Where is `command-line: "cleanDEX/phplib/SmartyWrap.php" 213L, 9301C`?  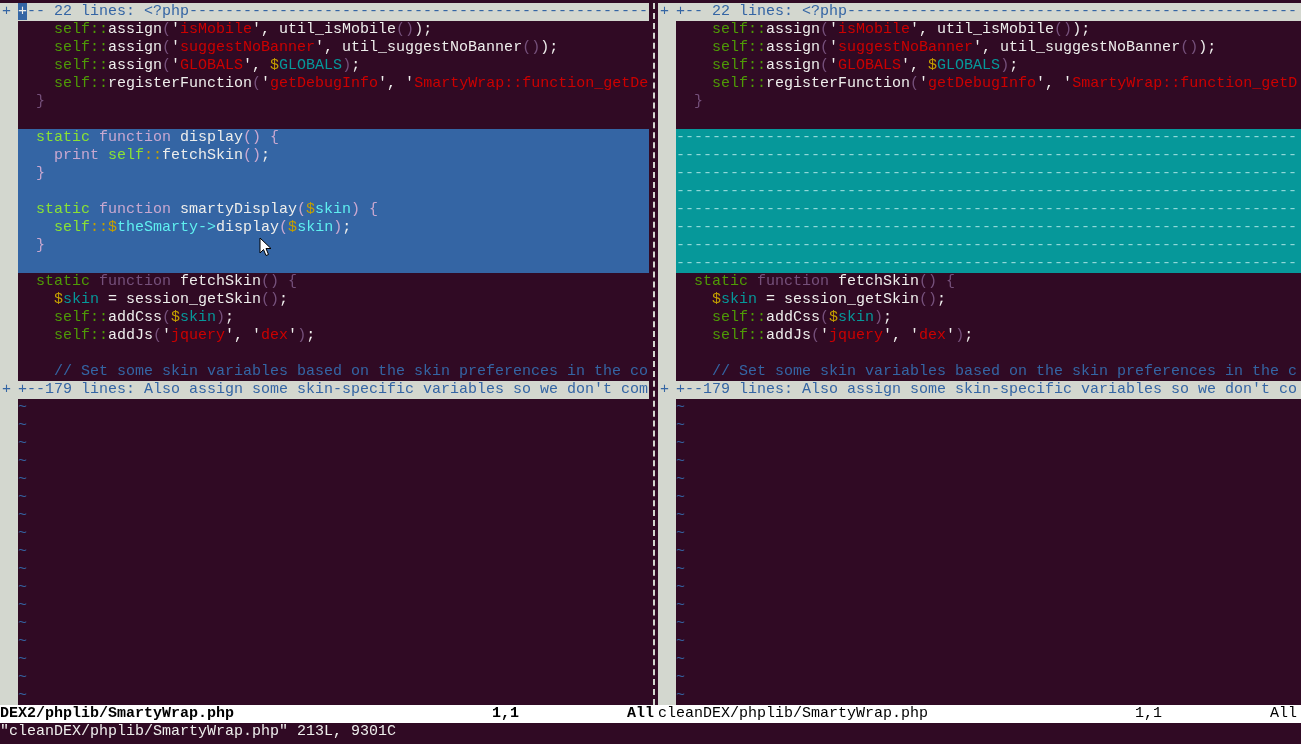 command-line: "cleanDEX/phplib/SmartyWrap.php" 213L, 9301C is located at coordinates (199, 732).